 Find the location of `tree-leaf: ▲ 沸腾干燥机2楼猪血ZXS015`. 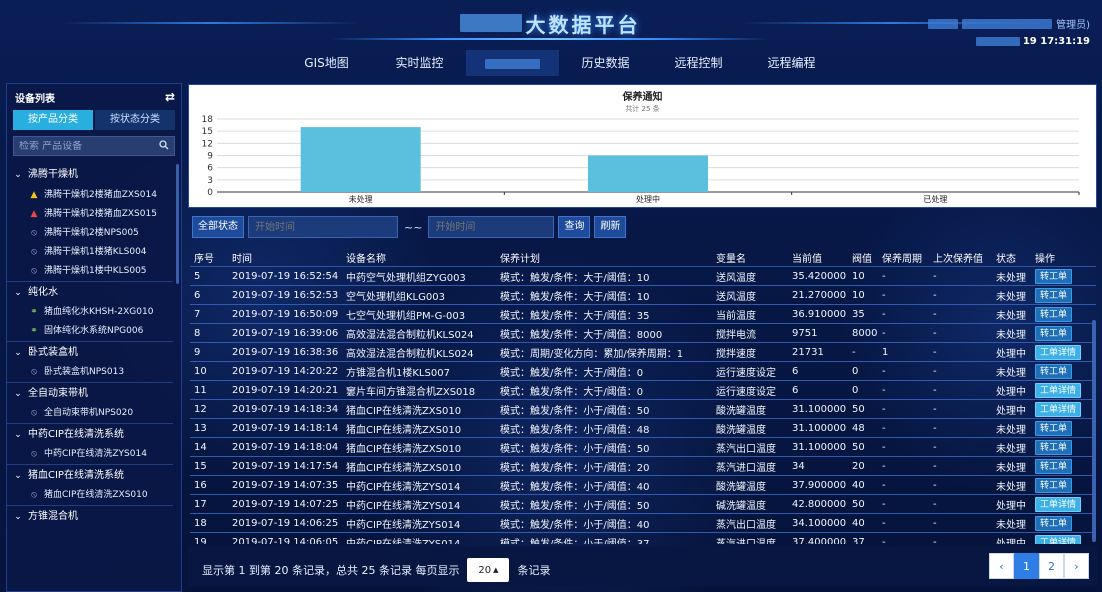

tree-leaf: ▲ 沸腾干燥机2楼猪血ZXS015 is located at coordinates (90, 214).